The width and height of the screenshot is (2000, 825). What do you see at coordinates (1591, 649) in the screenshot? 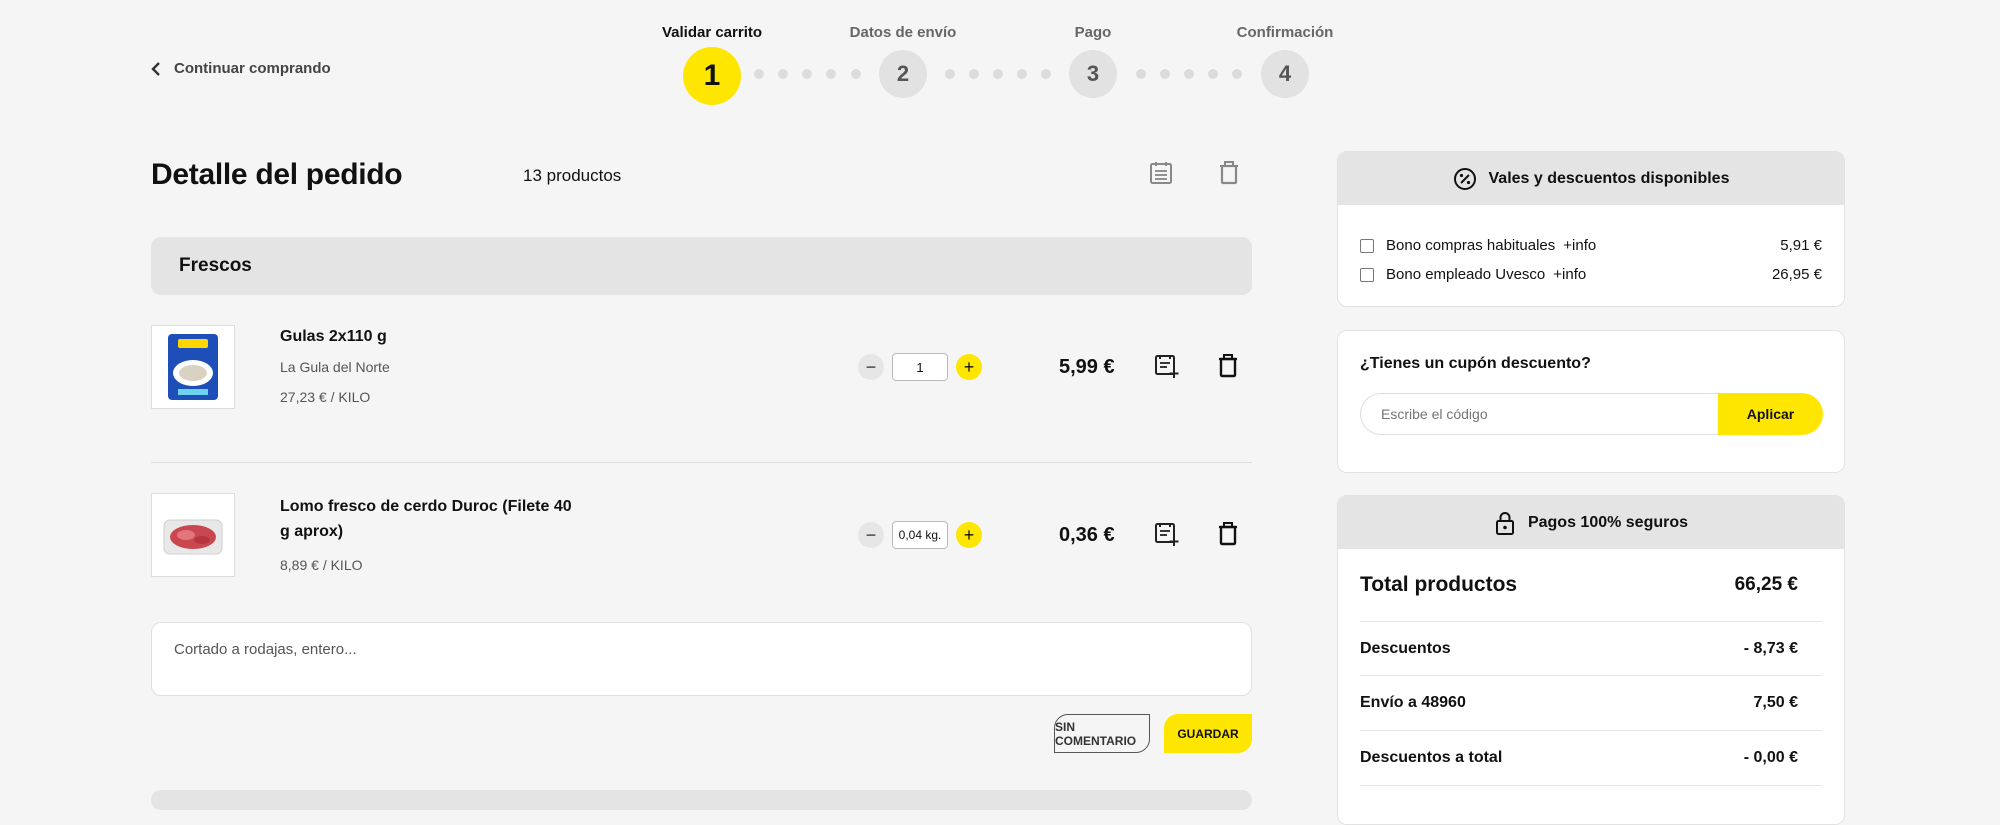
I see `summary-row: Descuentos - 8,73 €` at bounding box center [1591, 649].